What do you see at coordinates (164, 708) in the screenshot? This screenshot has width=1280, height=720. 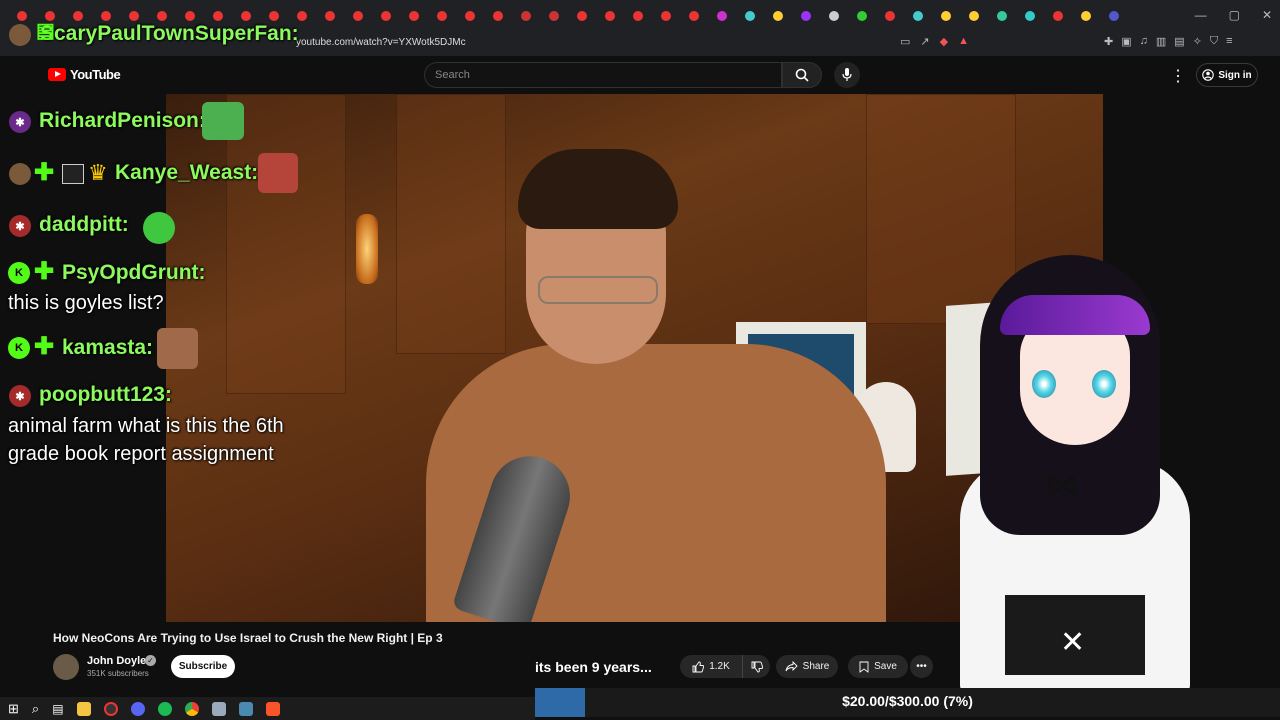 I see `spotify-icon` at bounding box center [164, 708].